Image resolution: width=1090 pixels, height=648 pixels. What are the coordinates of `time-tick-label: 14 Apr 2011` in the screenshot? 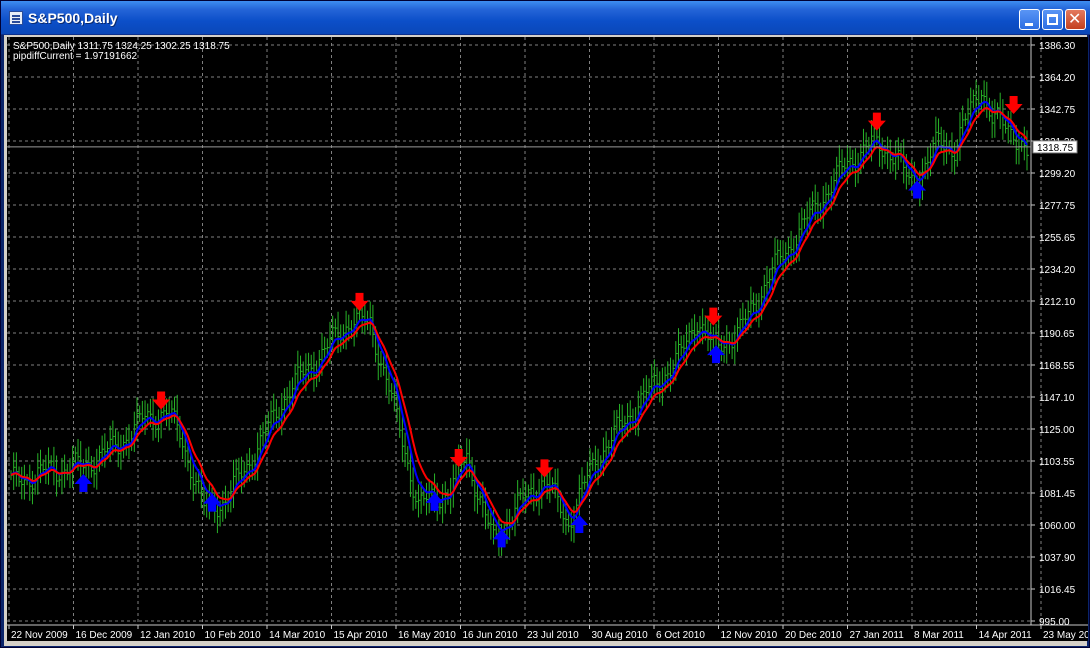 It's located at (1006, 635).